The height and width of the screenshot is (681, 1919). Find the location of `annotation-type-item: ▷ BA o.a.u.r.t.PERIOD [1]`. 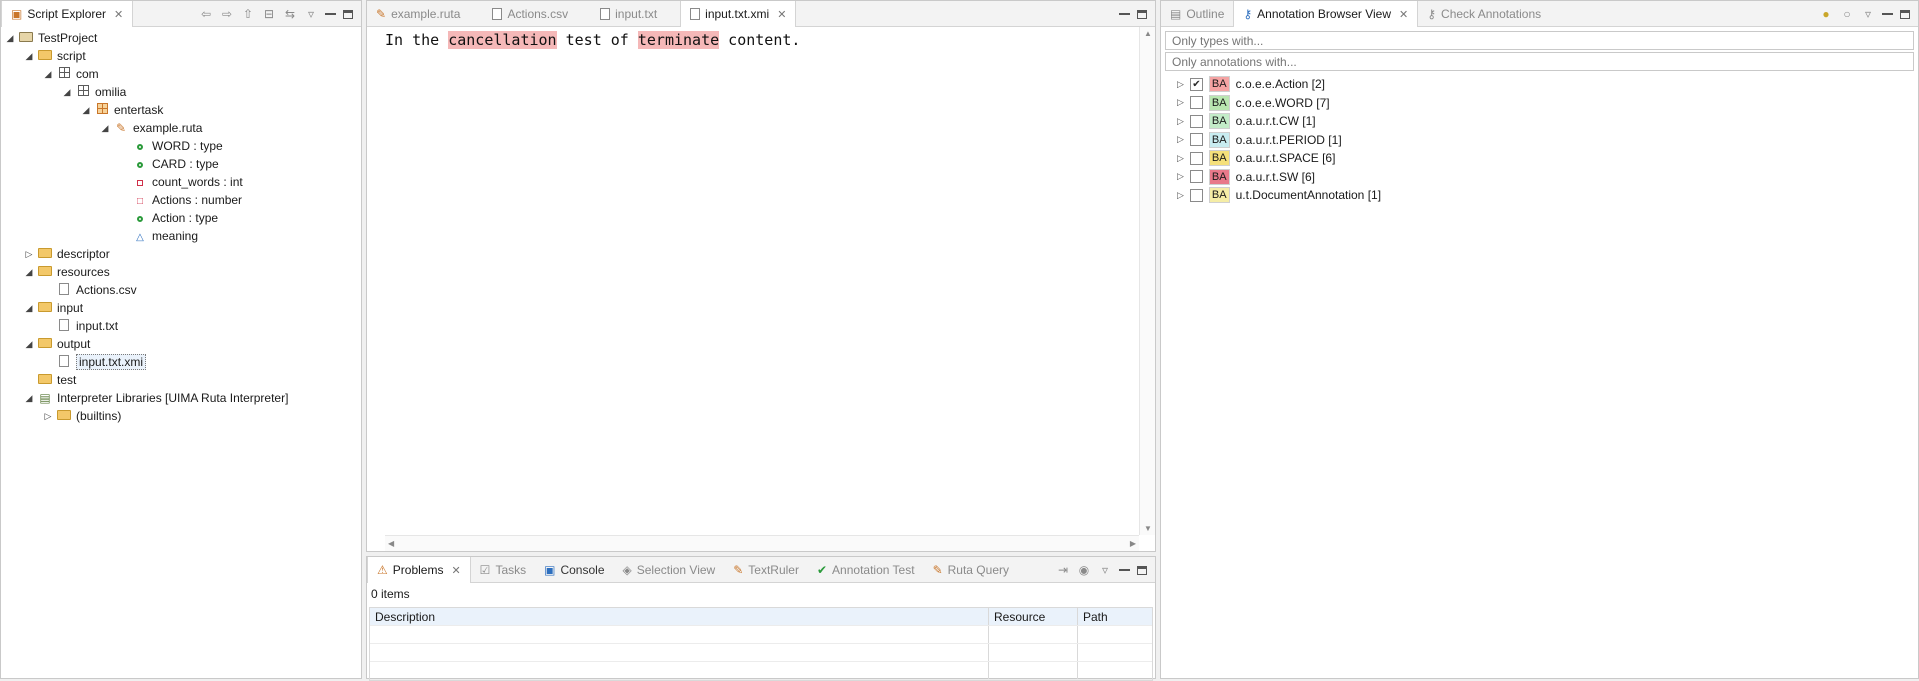

annotation-type-item: ▷ BA o.a.u.r.t.PERIOD [1] is located at coordinates (1259, 140).